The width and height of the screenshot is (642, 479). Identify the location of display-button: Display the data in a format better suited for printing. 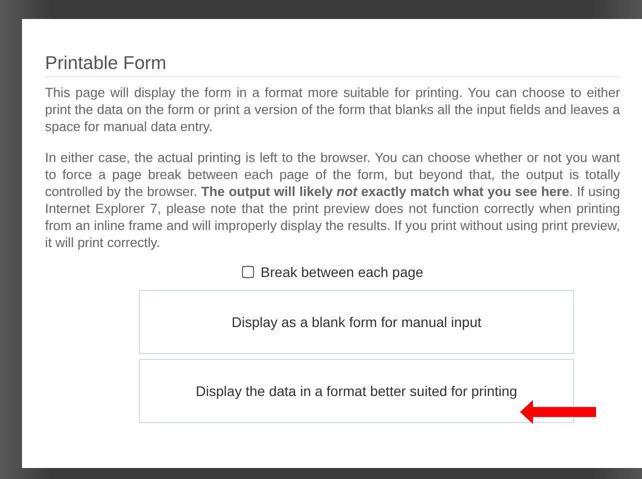
(356, 391).